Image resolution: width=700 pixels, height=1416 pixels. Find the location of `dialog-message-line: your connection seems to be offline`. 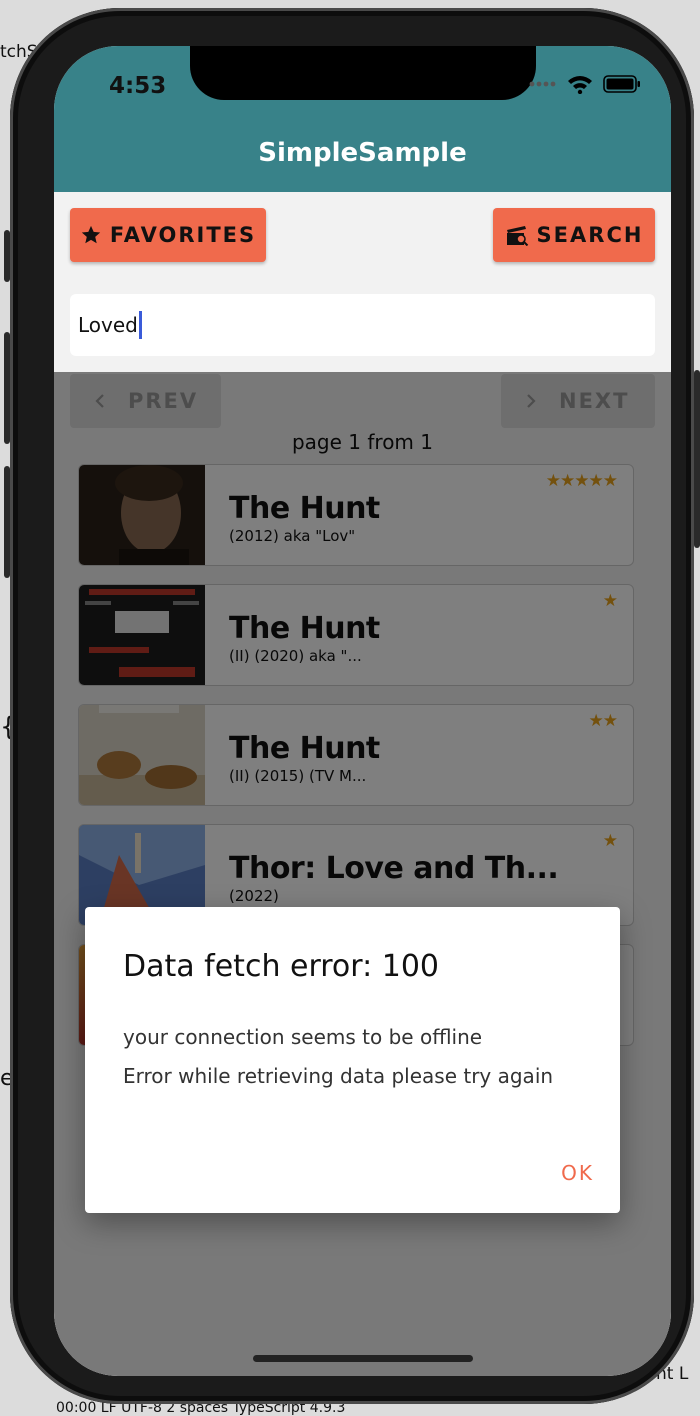

dialog-message-line: your connection seems to be offline is located at coordinates (303, 1037).